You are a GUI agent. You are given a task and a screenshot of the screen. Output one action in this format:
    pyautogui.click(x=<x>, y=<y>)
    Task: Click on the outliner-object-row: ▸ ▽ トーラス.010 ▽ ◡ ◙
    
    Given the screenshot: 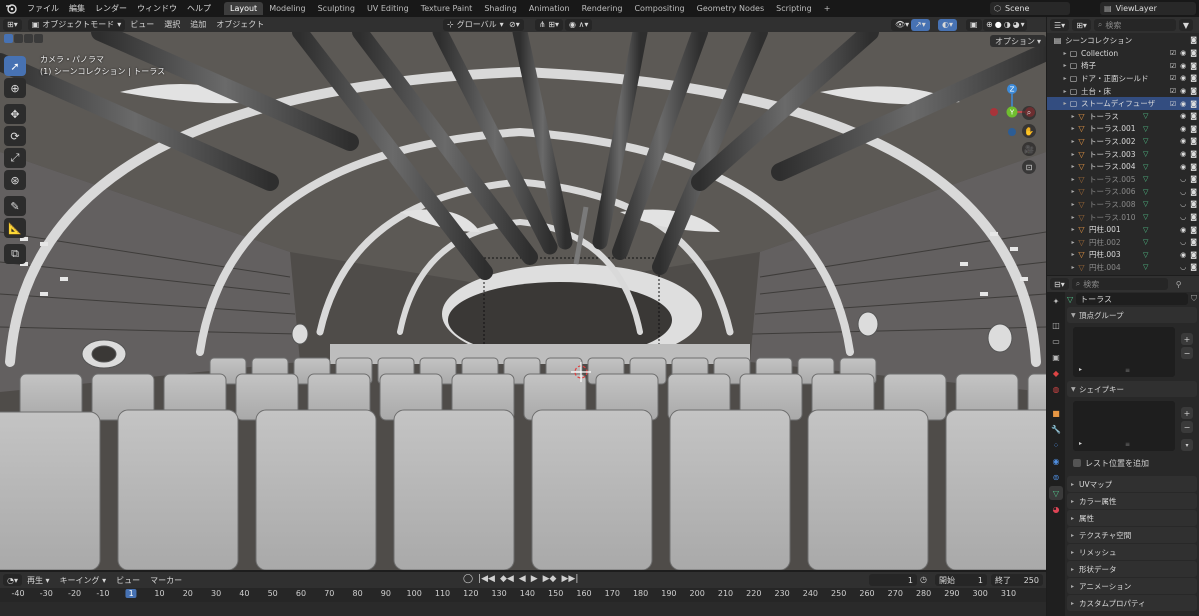 What is the action you would take?
    pyautogui.click(x=1123, y=217)
    